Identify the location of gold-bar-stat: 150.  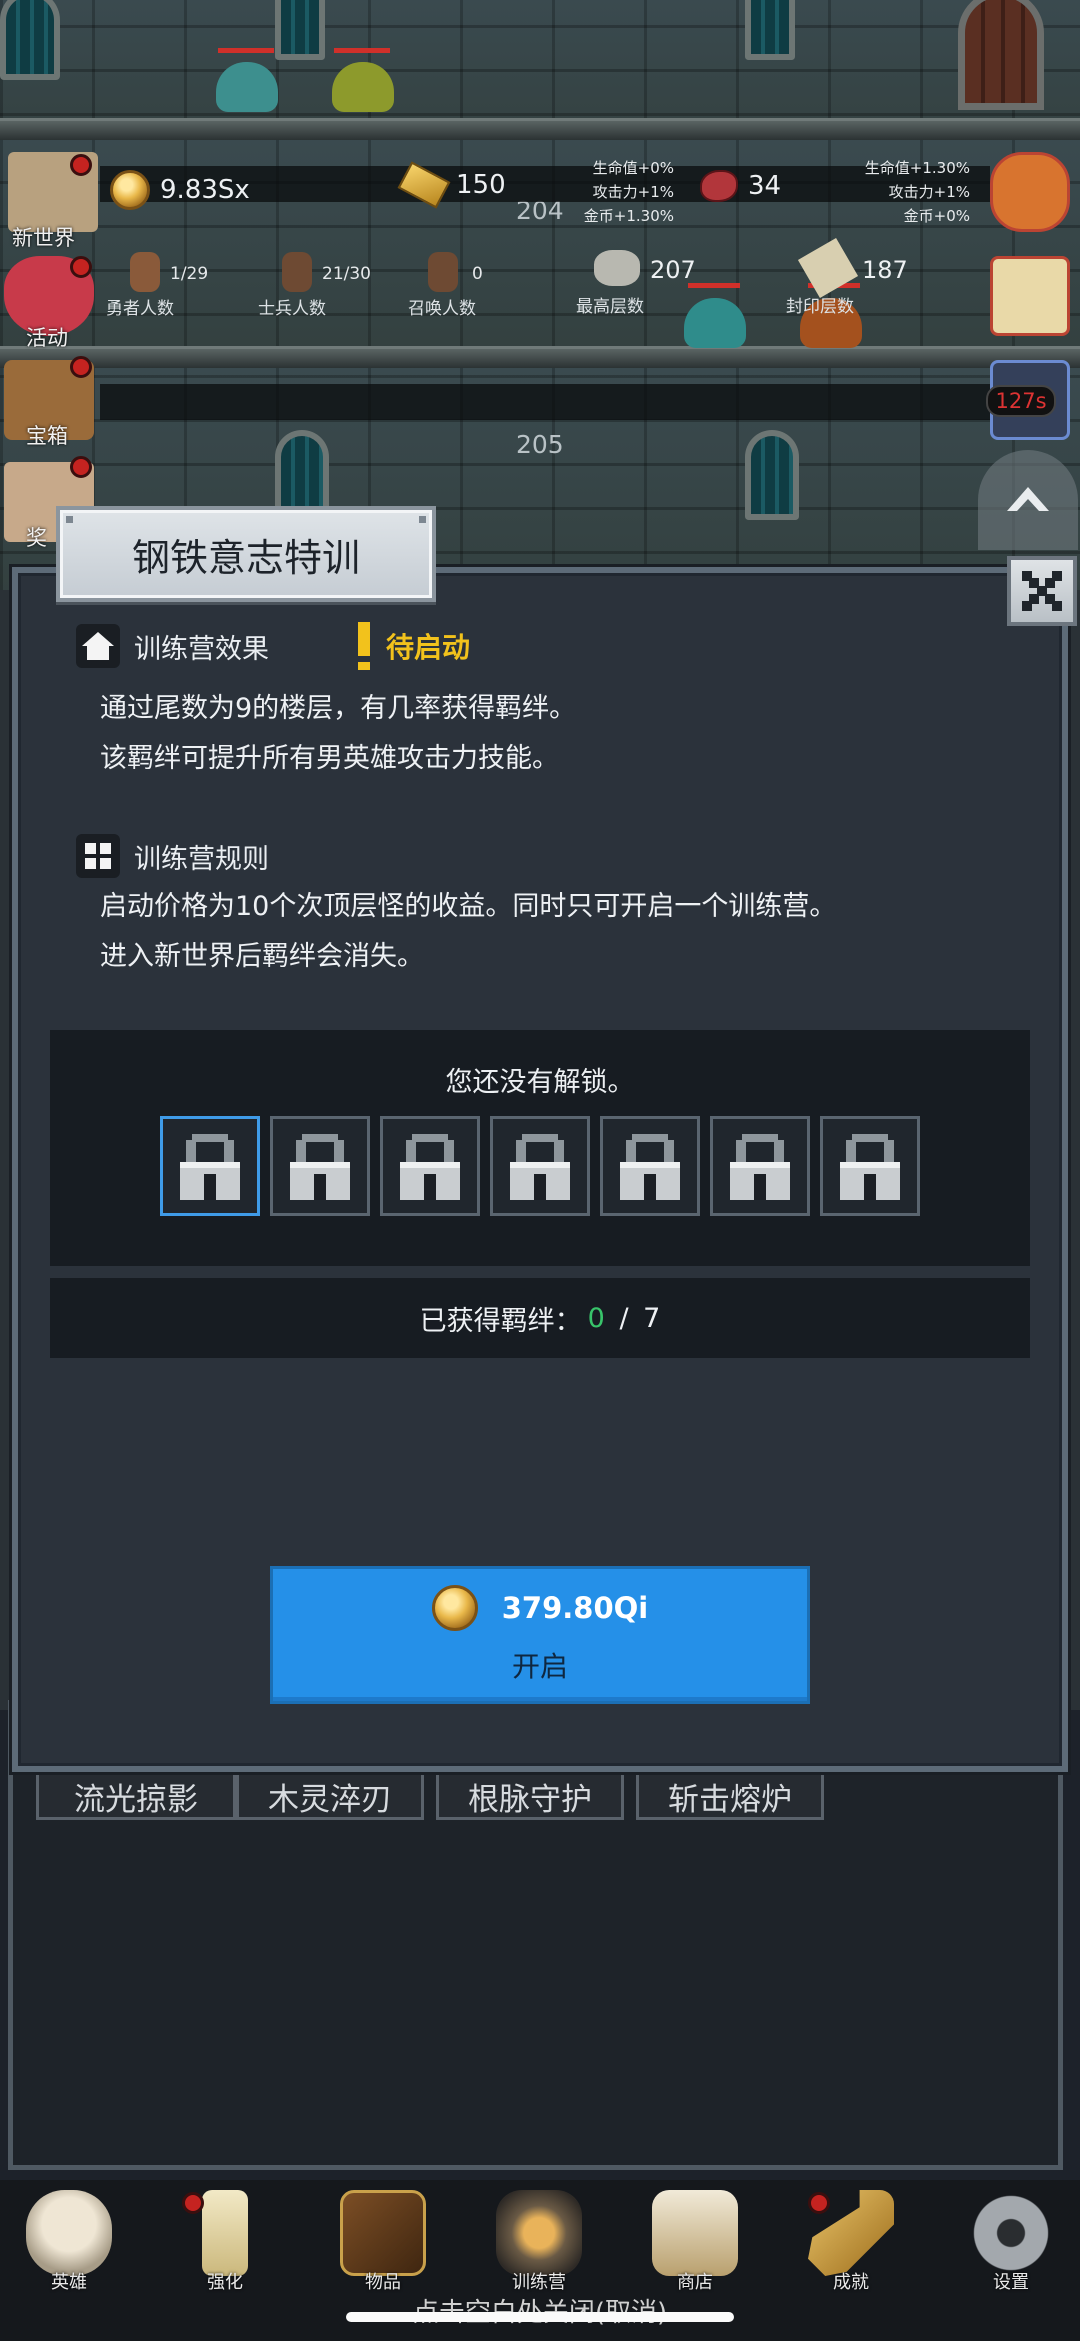
(451, 185).